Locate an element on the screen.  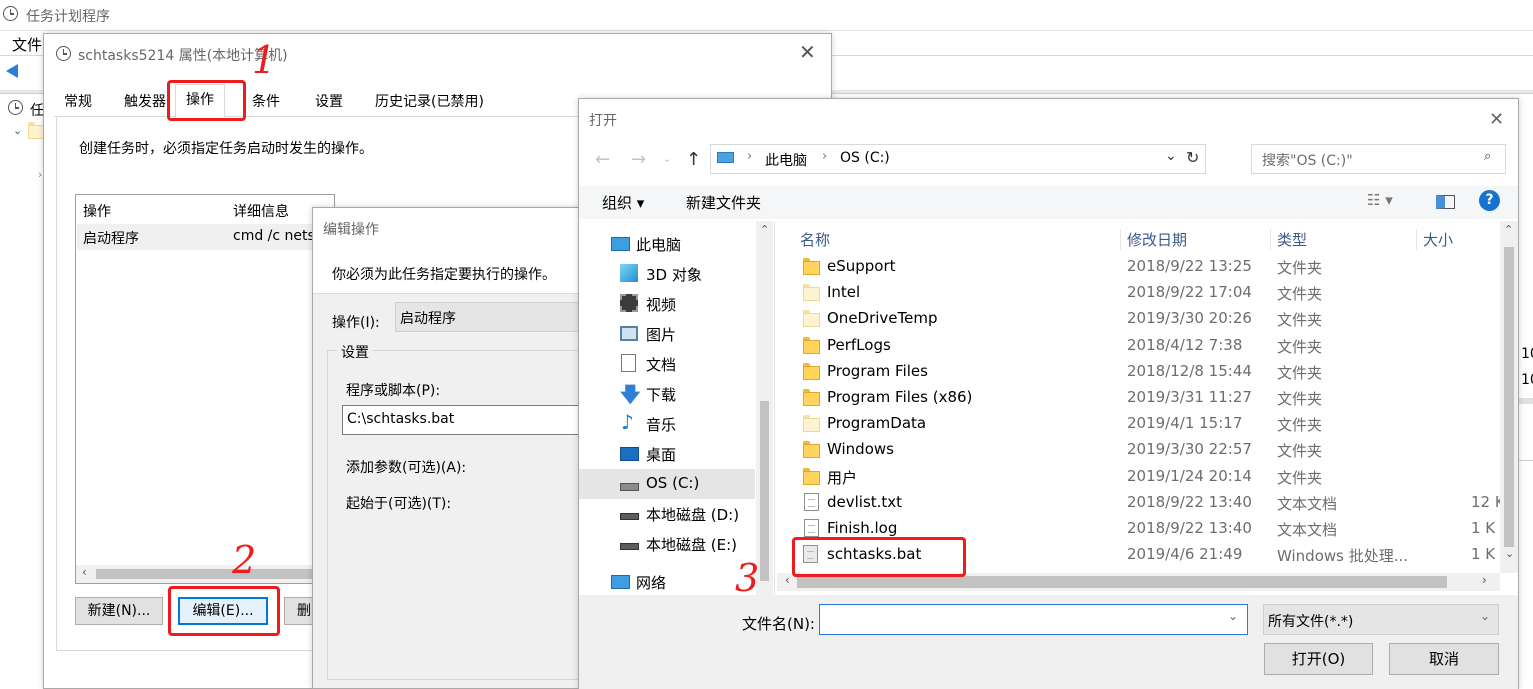
nav-downloads: 🡇 下载 is located at coordinates (667, 394).